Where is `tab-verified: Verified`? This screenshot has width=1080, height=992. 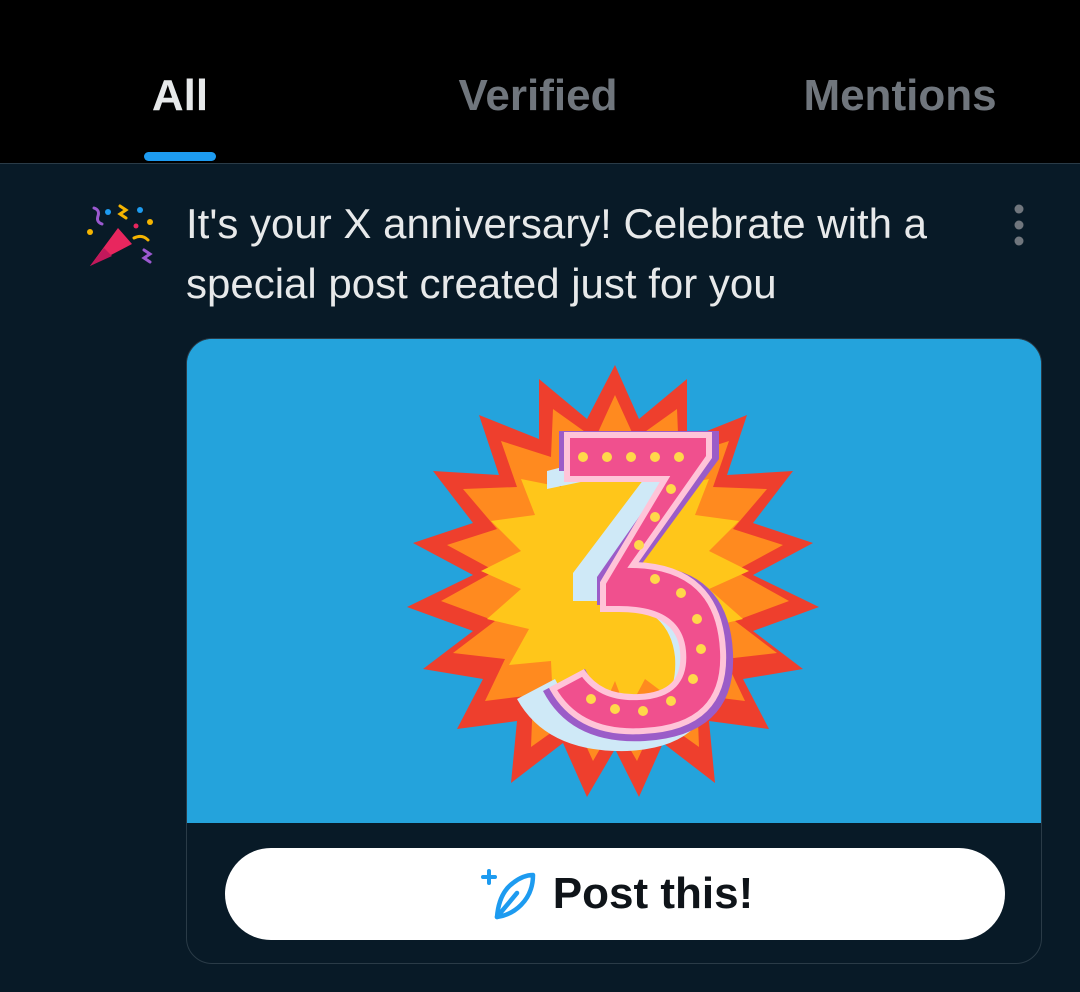
tab-verified: Verified is located at coordinates (538, 96).